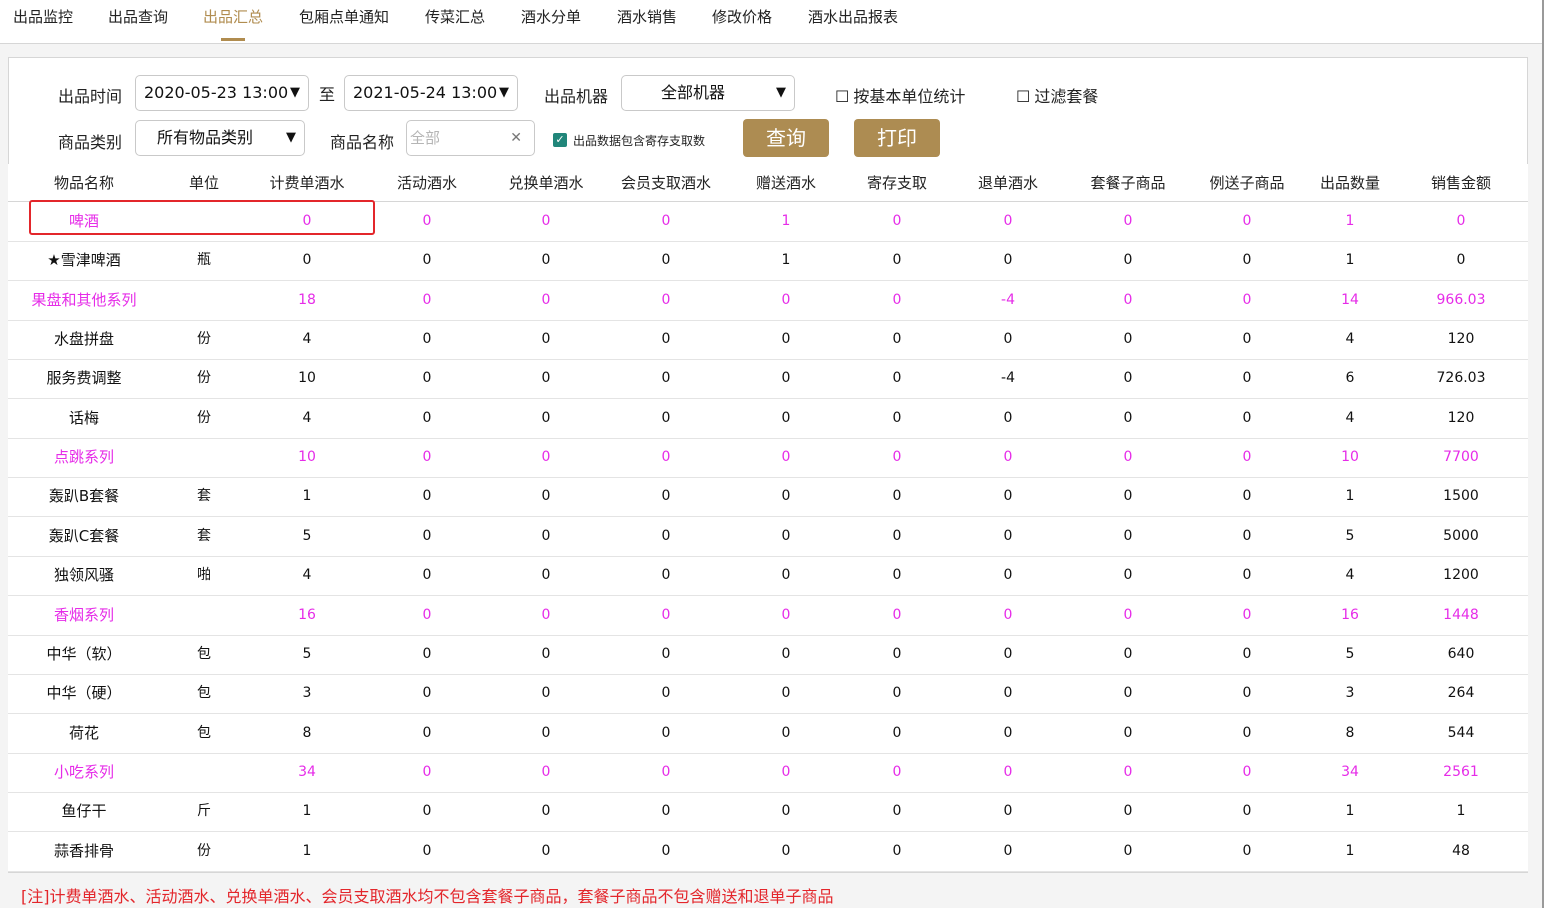 This screenshot has height=908, width=1544. I want to click on header-item-name: 物品名称, so click(84, 183).